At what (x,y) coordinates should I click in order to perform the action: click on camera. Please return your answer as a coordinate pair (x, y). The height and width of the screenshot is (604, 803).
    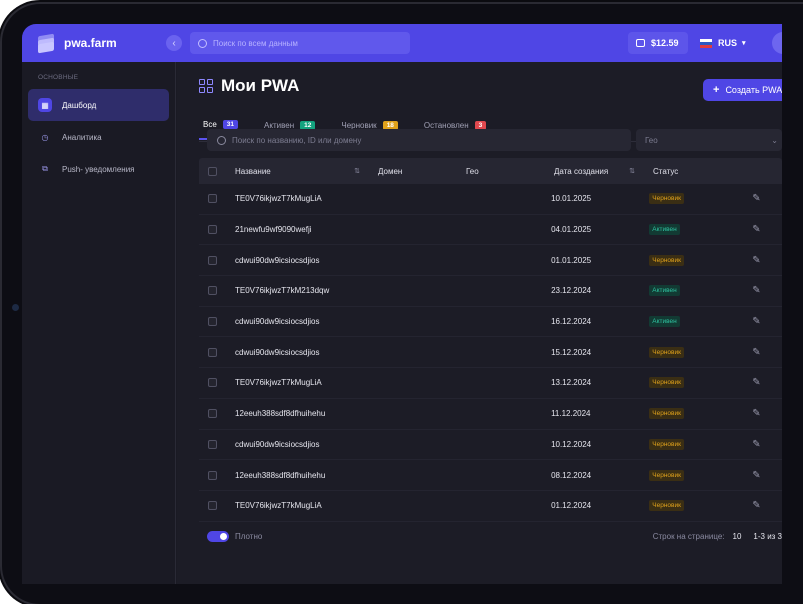
    Looking at the image, I should click on (15, 307).